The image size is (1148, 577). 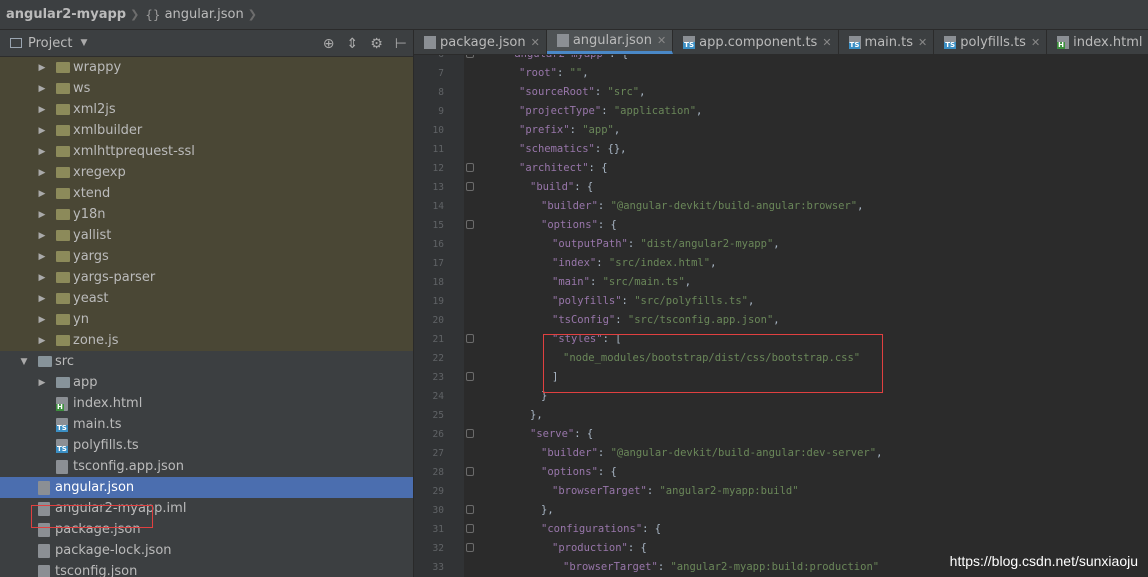 What do you see at coordinates (206, 382) in the screenshot?
I see `tree-item: ▶ app` at bounding box center [206, 382].